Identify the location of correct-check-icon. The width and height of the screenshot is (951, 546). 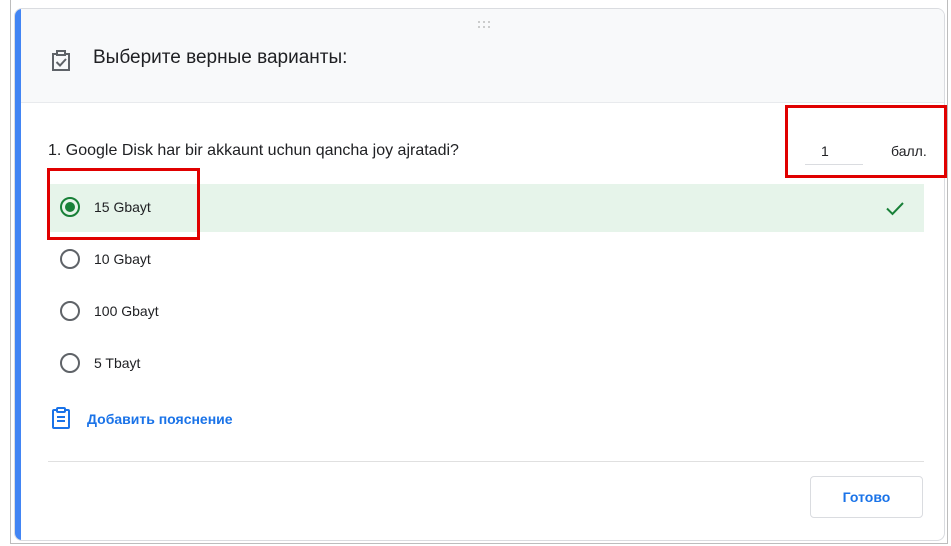
(895, 209).